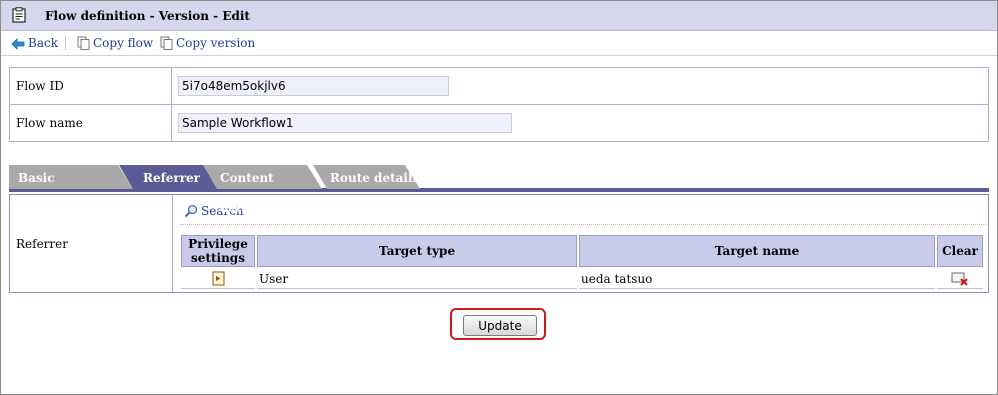 The width and height of the screenshot is (998, 395). I want to click on col-target-name: Target name, so click(757, 251).